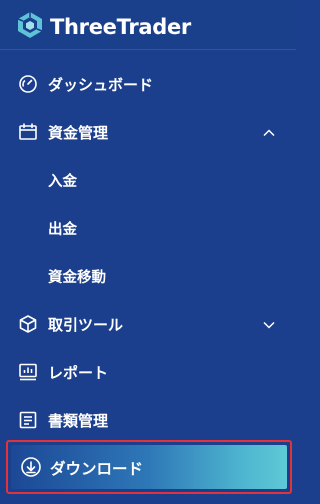 Image resolution: width=320 pixels, height=504 pixels. I want to click on cloud-download-icon, so click(31, 467).